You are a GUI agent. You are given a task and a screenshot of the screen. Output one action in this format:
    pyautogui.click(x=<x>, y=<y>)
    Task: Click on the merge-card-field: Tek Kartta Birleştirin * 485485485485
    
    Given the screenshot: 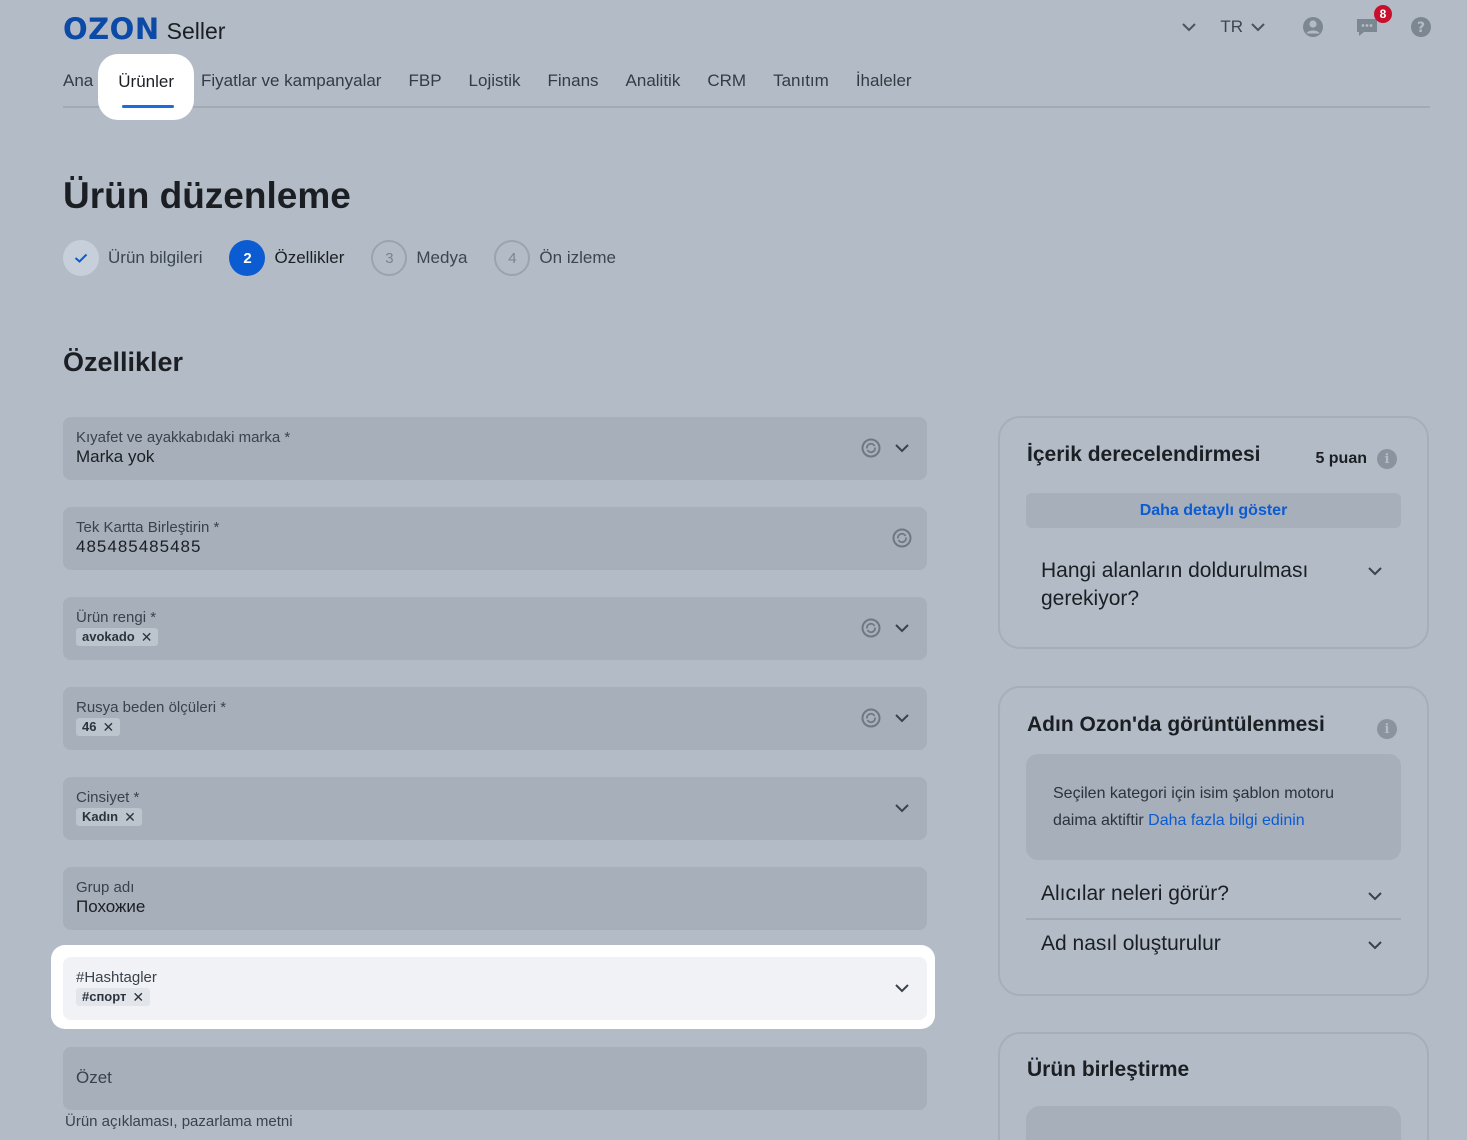 What is the action you would take?
    pyautogui.click(x=495, y=538)
    